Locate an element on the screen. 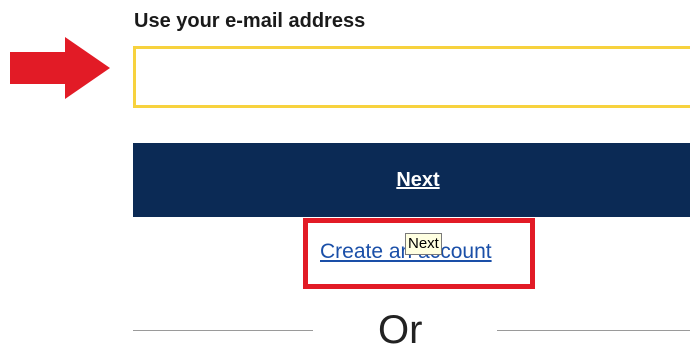 The width and height of the screenshot is (690, 348). next-button-label: Next is located at coordinates (418, 179).